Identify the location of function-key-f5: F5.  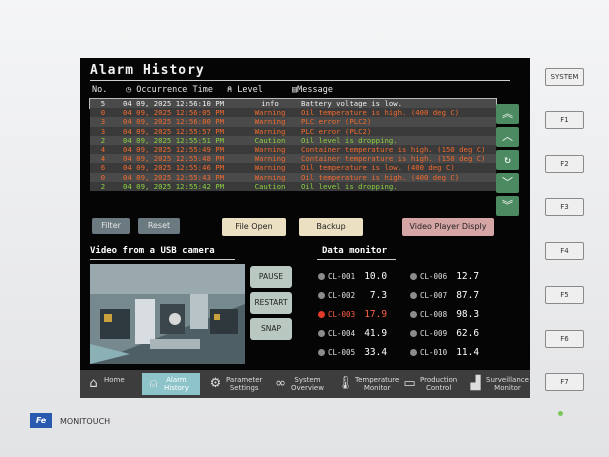
(564, 295).